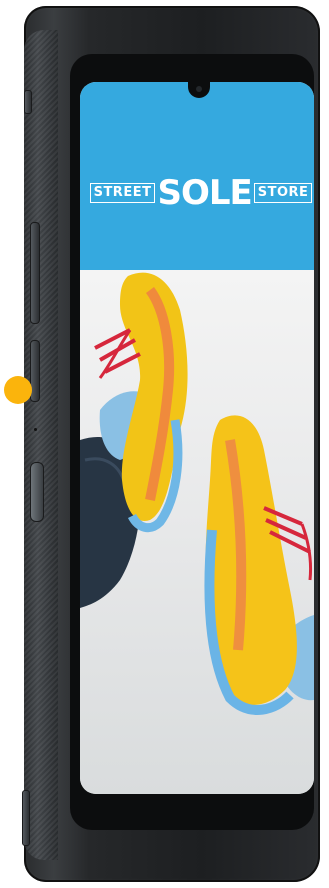 The width and height of the screenshot is (329, 888). I want to click on logo-right-word: STORE, so click(283, 193).